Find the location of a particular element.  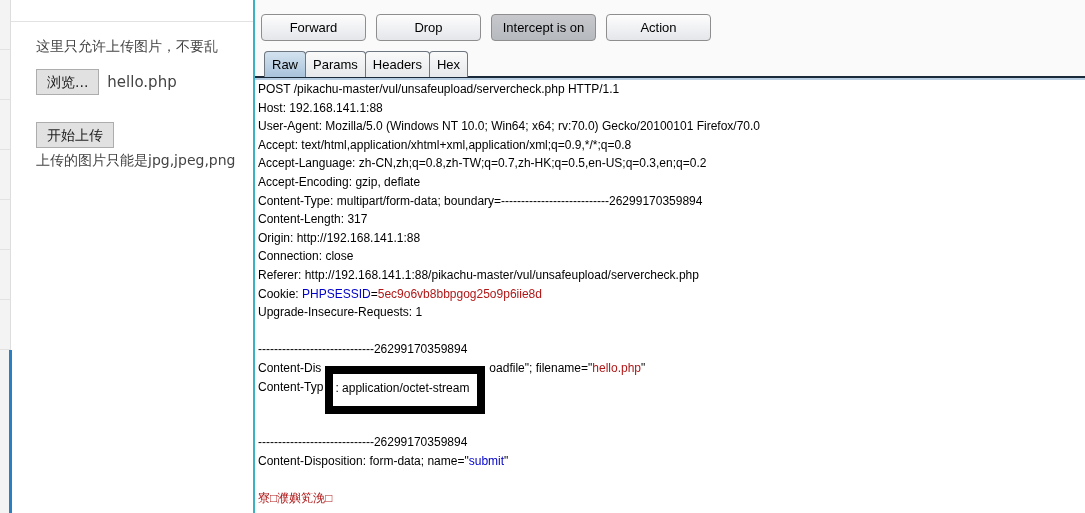

toolbar-button: Intercept is on is located at coordinates (543, 27).